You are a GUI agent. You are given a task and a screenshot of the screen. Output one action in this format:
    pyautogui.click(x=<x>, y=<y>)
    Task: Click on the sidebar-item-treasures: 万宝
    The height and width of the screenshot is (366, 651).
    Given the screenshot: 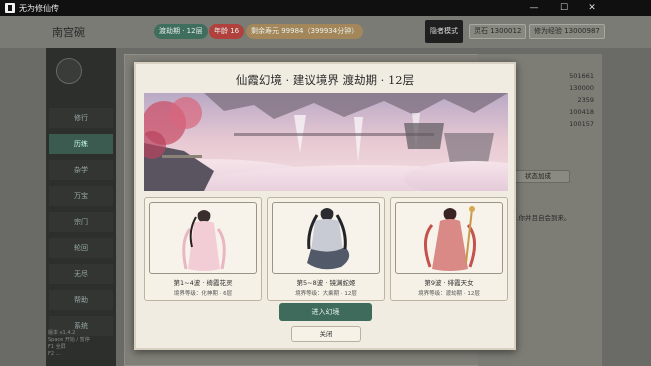 What is the action you would take?
    pyautogui.click(x=81, y=196)
    